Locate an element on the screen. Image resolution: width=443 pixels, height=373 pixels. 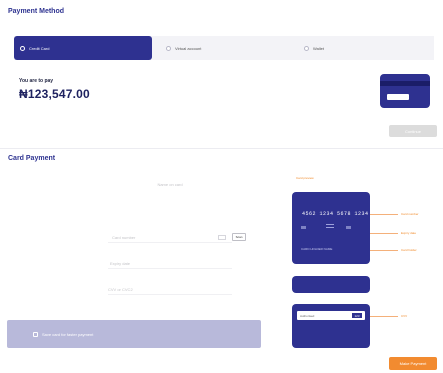
card-holder-preview: CARD HOLDER NAME is located at coordinates (317, 249).